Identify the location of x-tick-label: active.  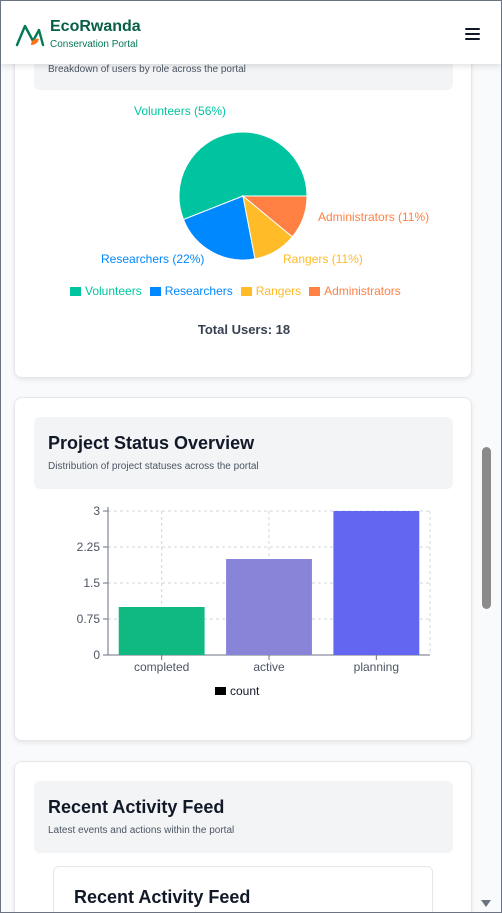
(269, 667).